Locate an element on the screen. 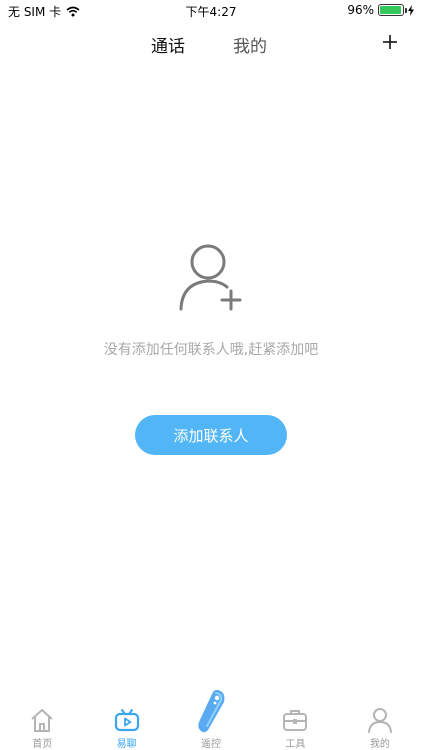 Image resolution: width=422 pixels, height=750 pixels. add-contact-button: 添加联系人 is located at coordinates (211, 435).